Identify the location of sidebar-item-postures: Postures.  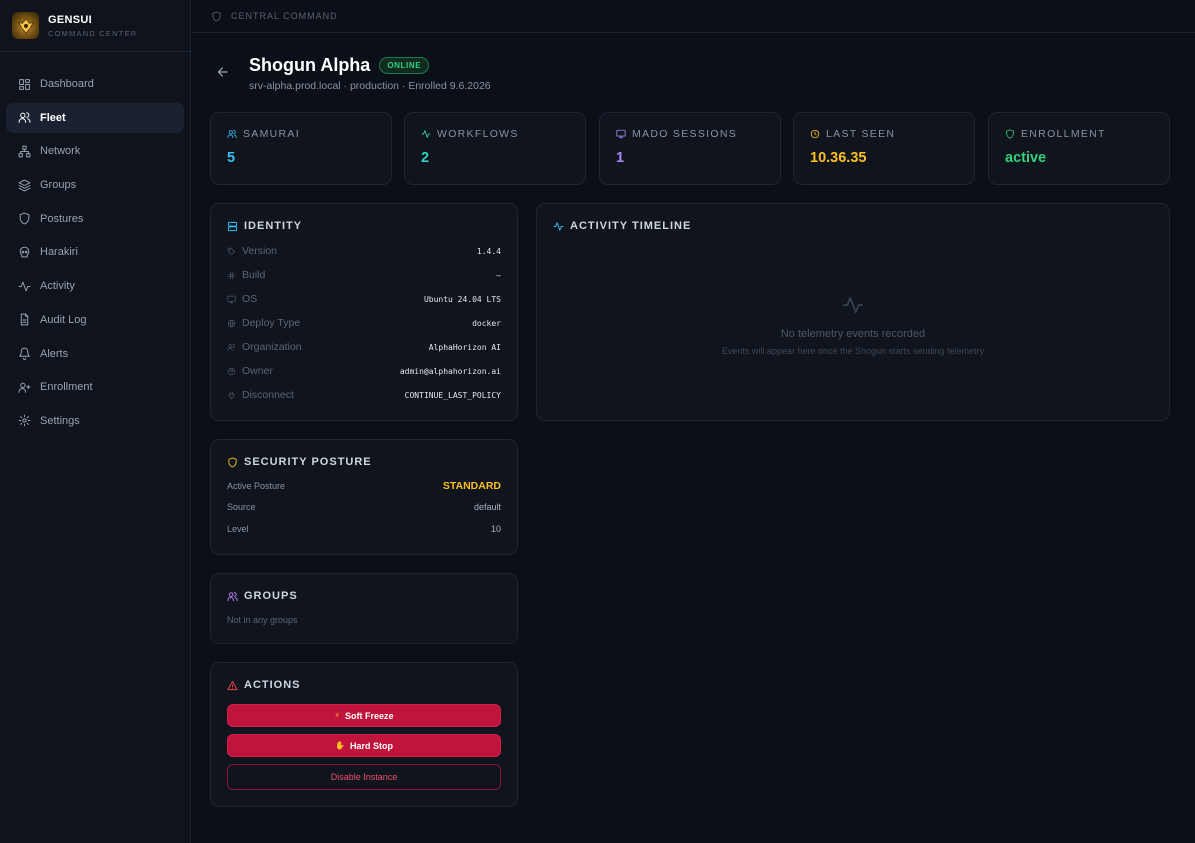
(95, 219).